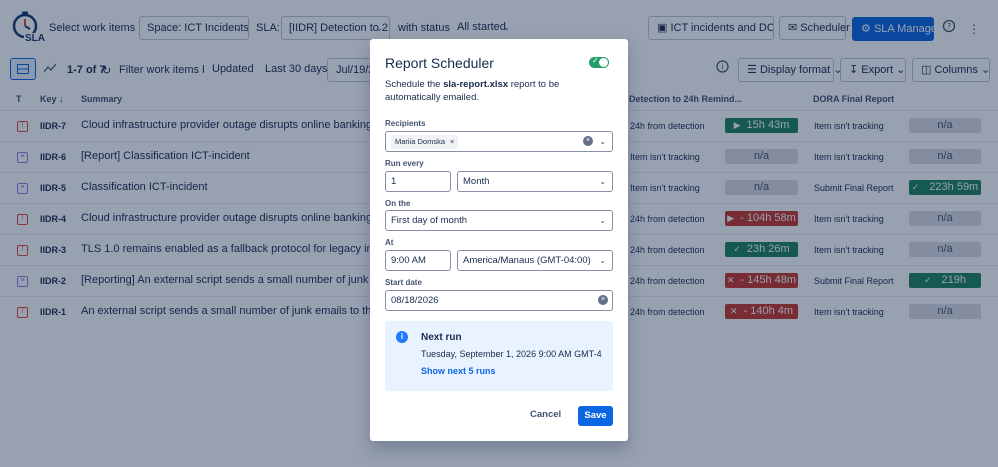 The width and height of the screenshot is (998, 467). I want to click on recipient-name: Mariia Domska, so click(420, 141).